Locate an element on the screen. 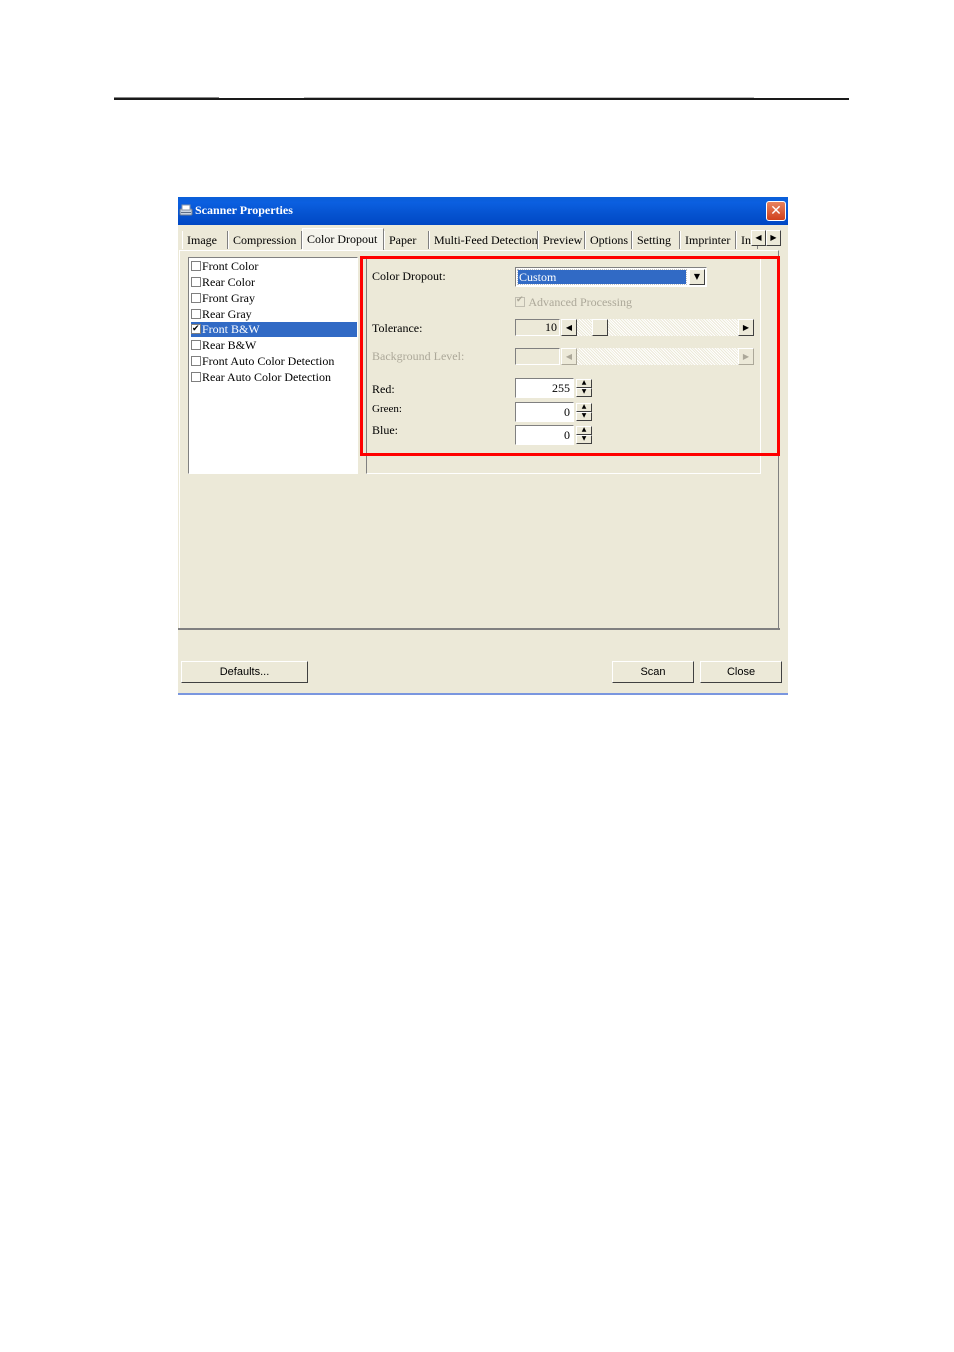 Image resolution: width=954 pixels, height=1352 pixels. list-item-front-auto-color: Front Auto Color Detection is located at coordinates (274, 361).